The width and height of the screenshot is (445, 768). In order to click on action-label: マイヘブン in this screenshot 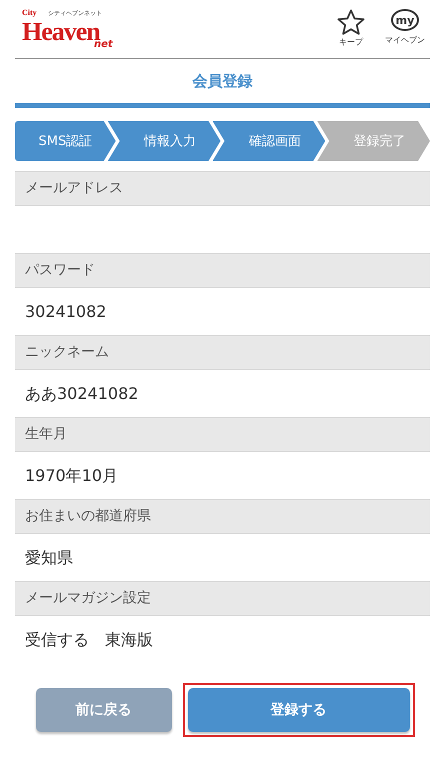, I will do `click(405, 40)`.